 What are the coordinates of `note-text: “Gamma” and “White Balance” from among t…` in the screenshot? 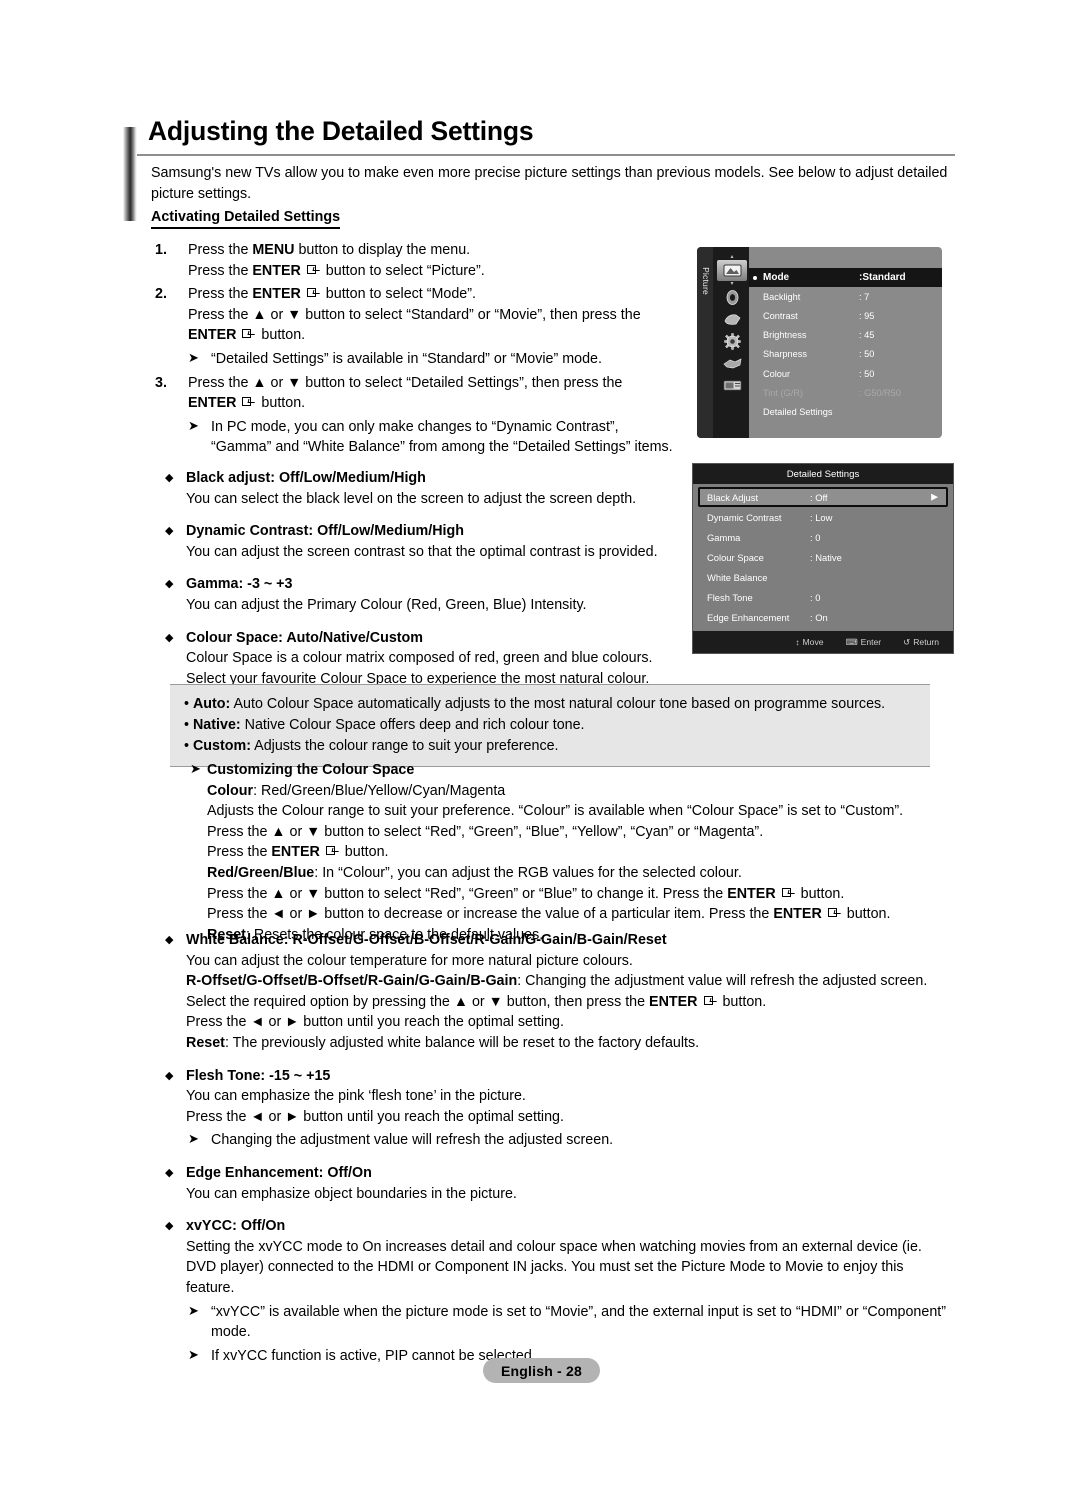 It's located at (442, 447).